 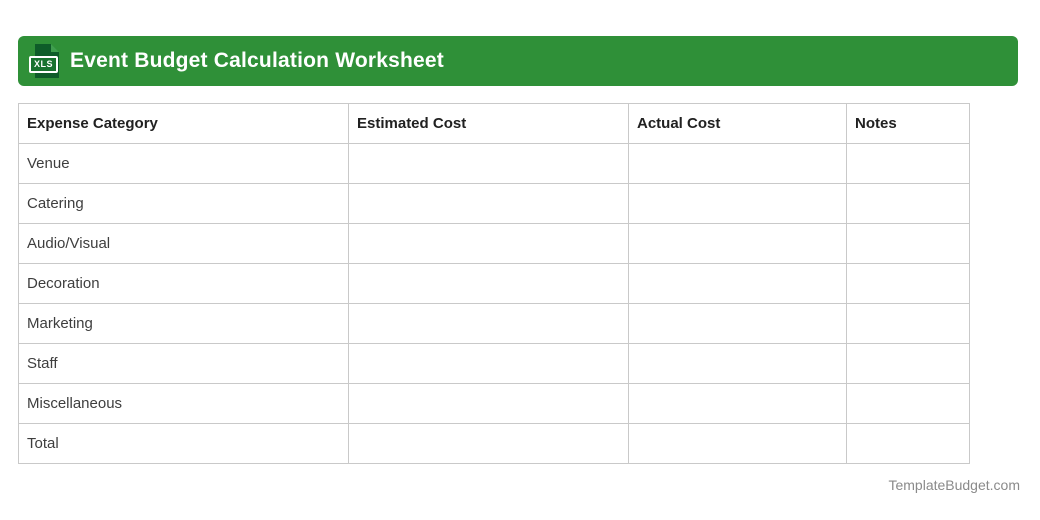 I want to click on category-cell: Decoration, so click(x=183, y=283).